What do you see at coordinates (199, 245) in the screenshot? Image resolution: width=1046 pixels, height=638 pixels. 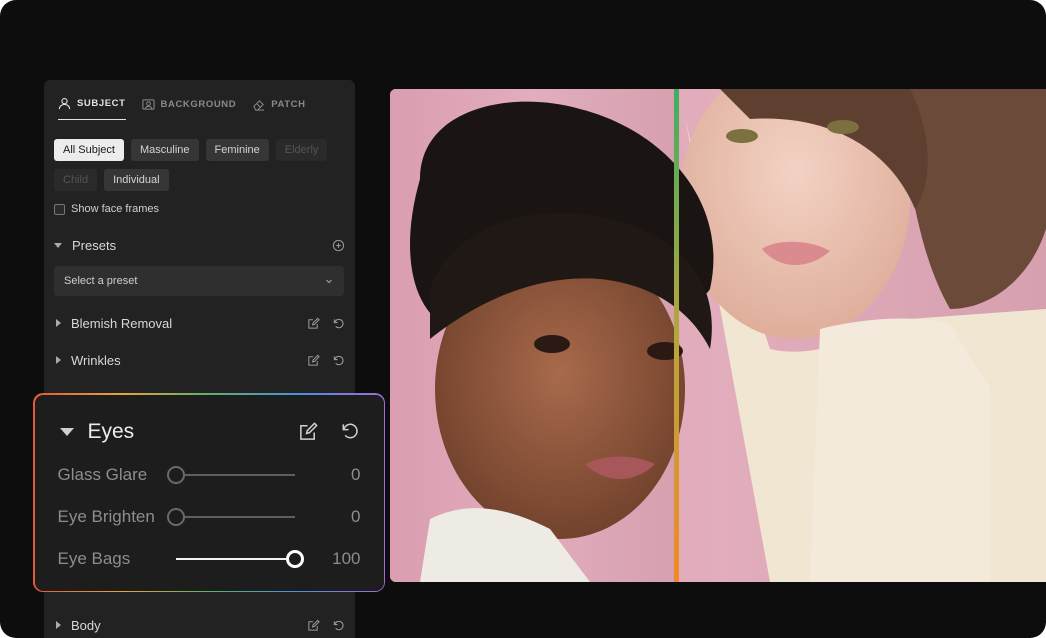 I see `presets-header: Presets` at bounding box center [199, 245].